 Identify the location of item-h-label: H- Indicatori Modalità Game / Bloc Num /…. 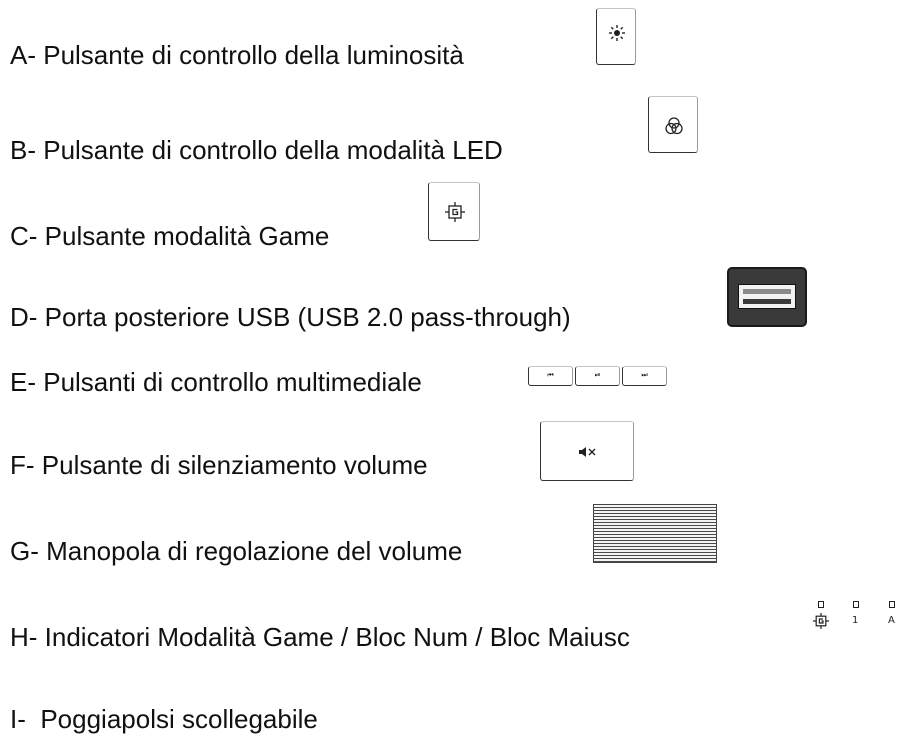
(320, 637).